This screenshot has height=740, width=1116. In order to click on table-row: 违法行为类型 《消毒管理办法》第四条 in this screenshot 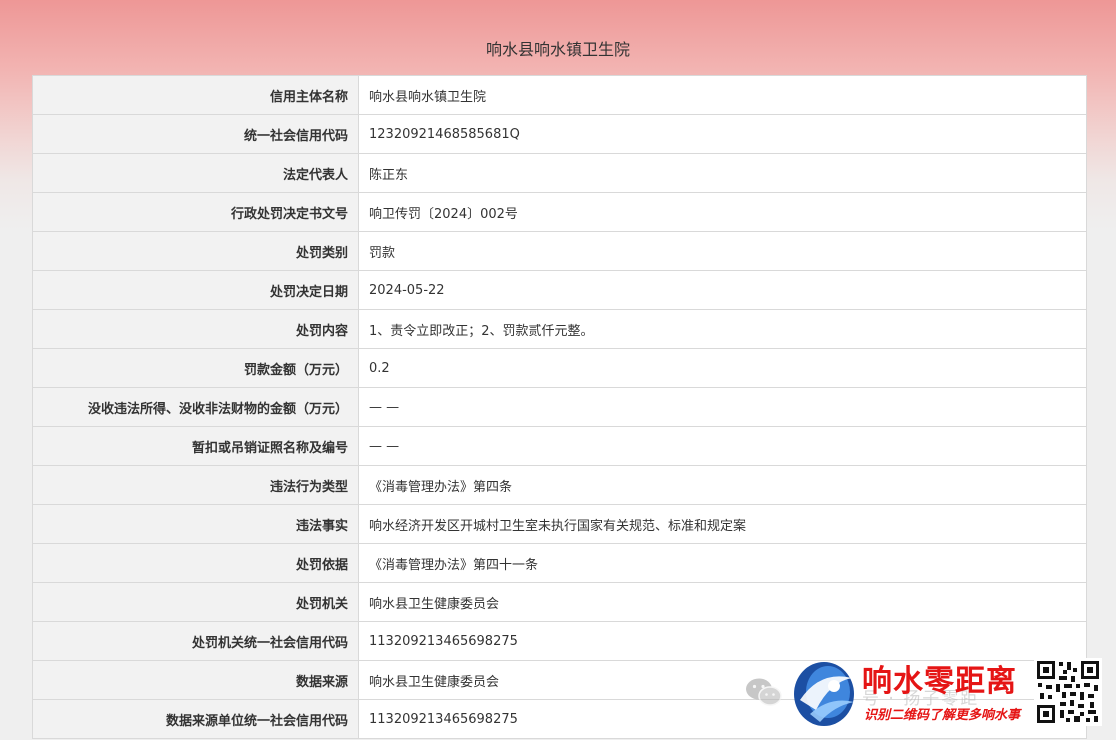, I will do `click(559, 485)`.